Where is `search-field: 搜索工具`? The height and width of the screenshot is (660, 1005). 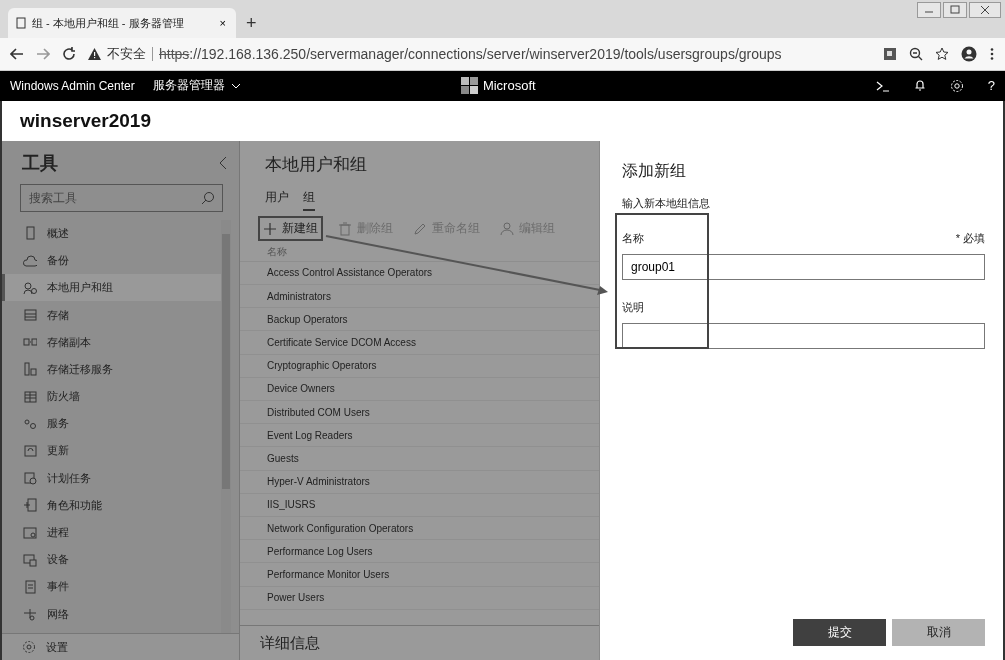
search-field: 搜索工具 is located at coordinates (121, 197).